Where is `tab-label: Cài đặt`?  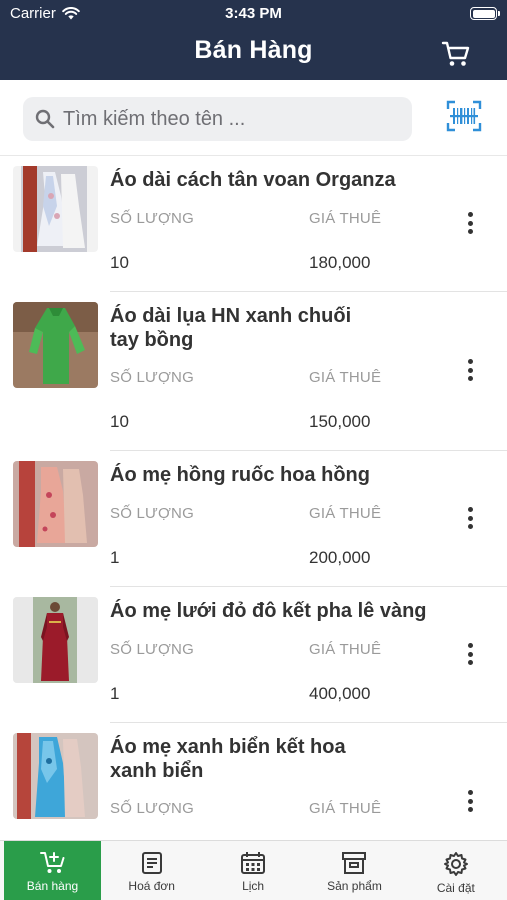
tab-label: Cài đặt is located at coordinates (455, 888).